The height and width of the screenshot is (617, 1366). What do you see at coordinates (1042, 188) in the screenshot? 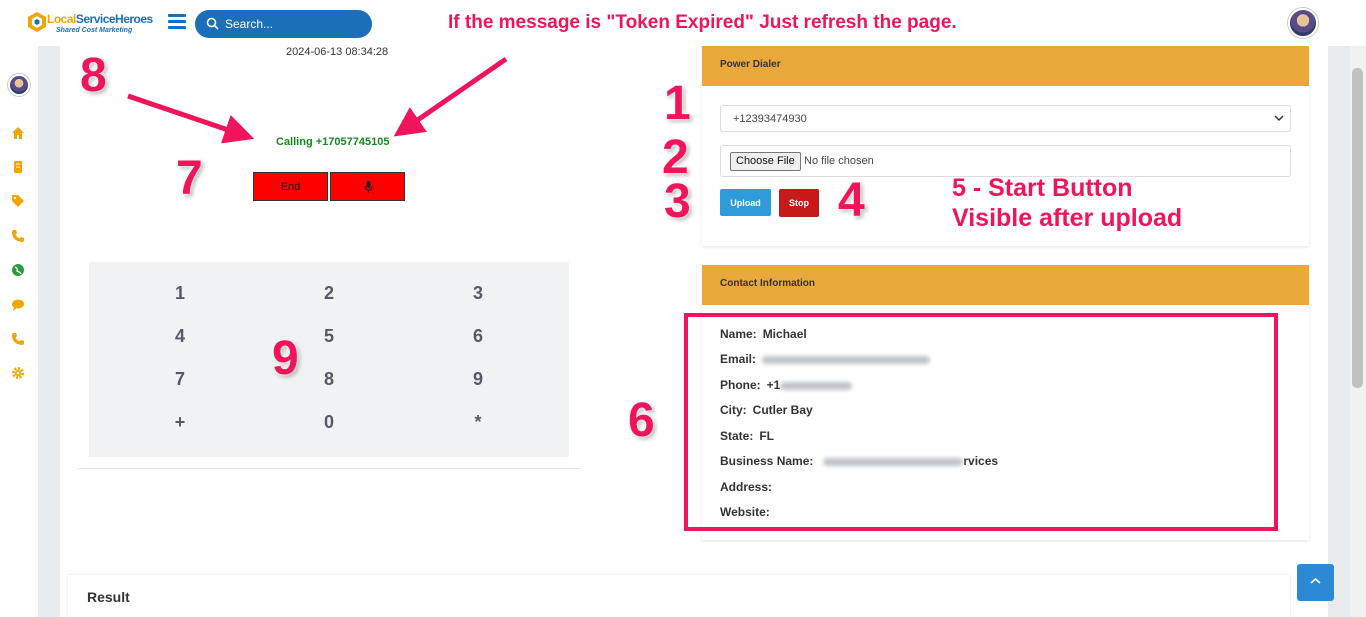
I see `annotation-5-line1: 5 - Start Button` at bounding box center [1042, 188].